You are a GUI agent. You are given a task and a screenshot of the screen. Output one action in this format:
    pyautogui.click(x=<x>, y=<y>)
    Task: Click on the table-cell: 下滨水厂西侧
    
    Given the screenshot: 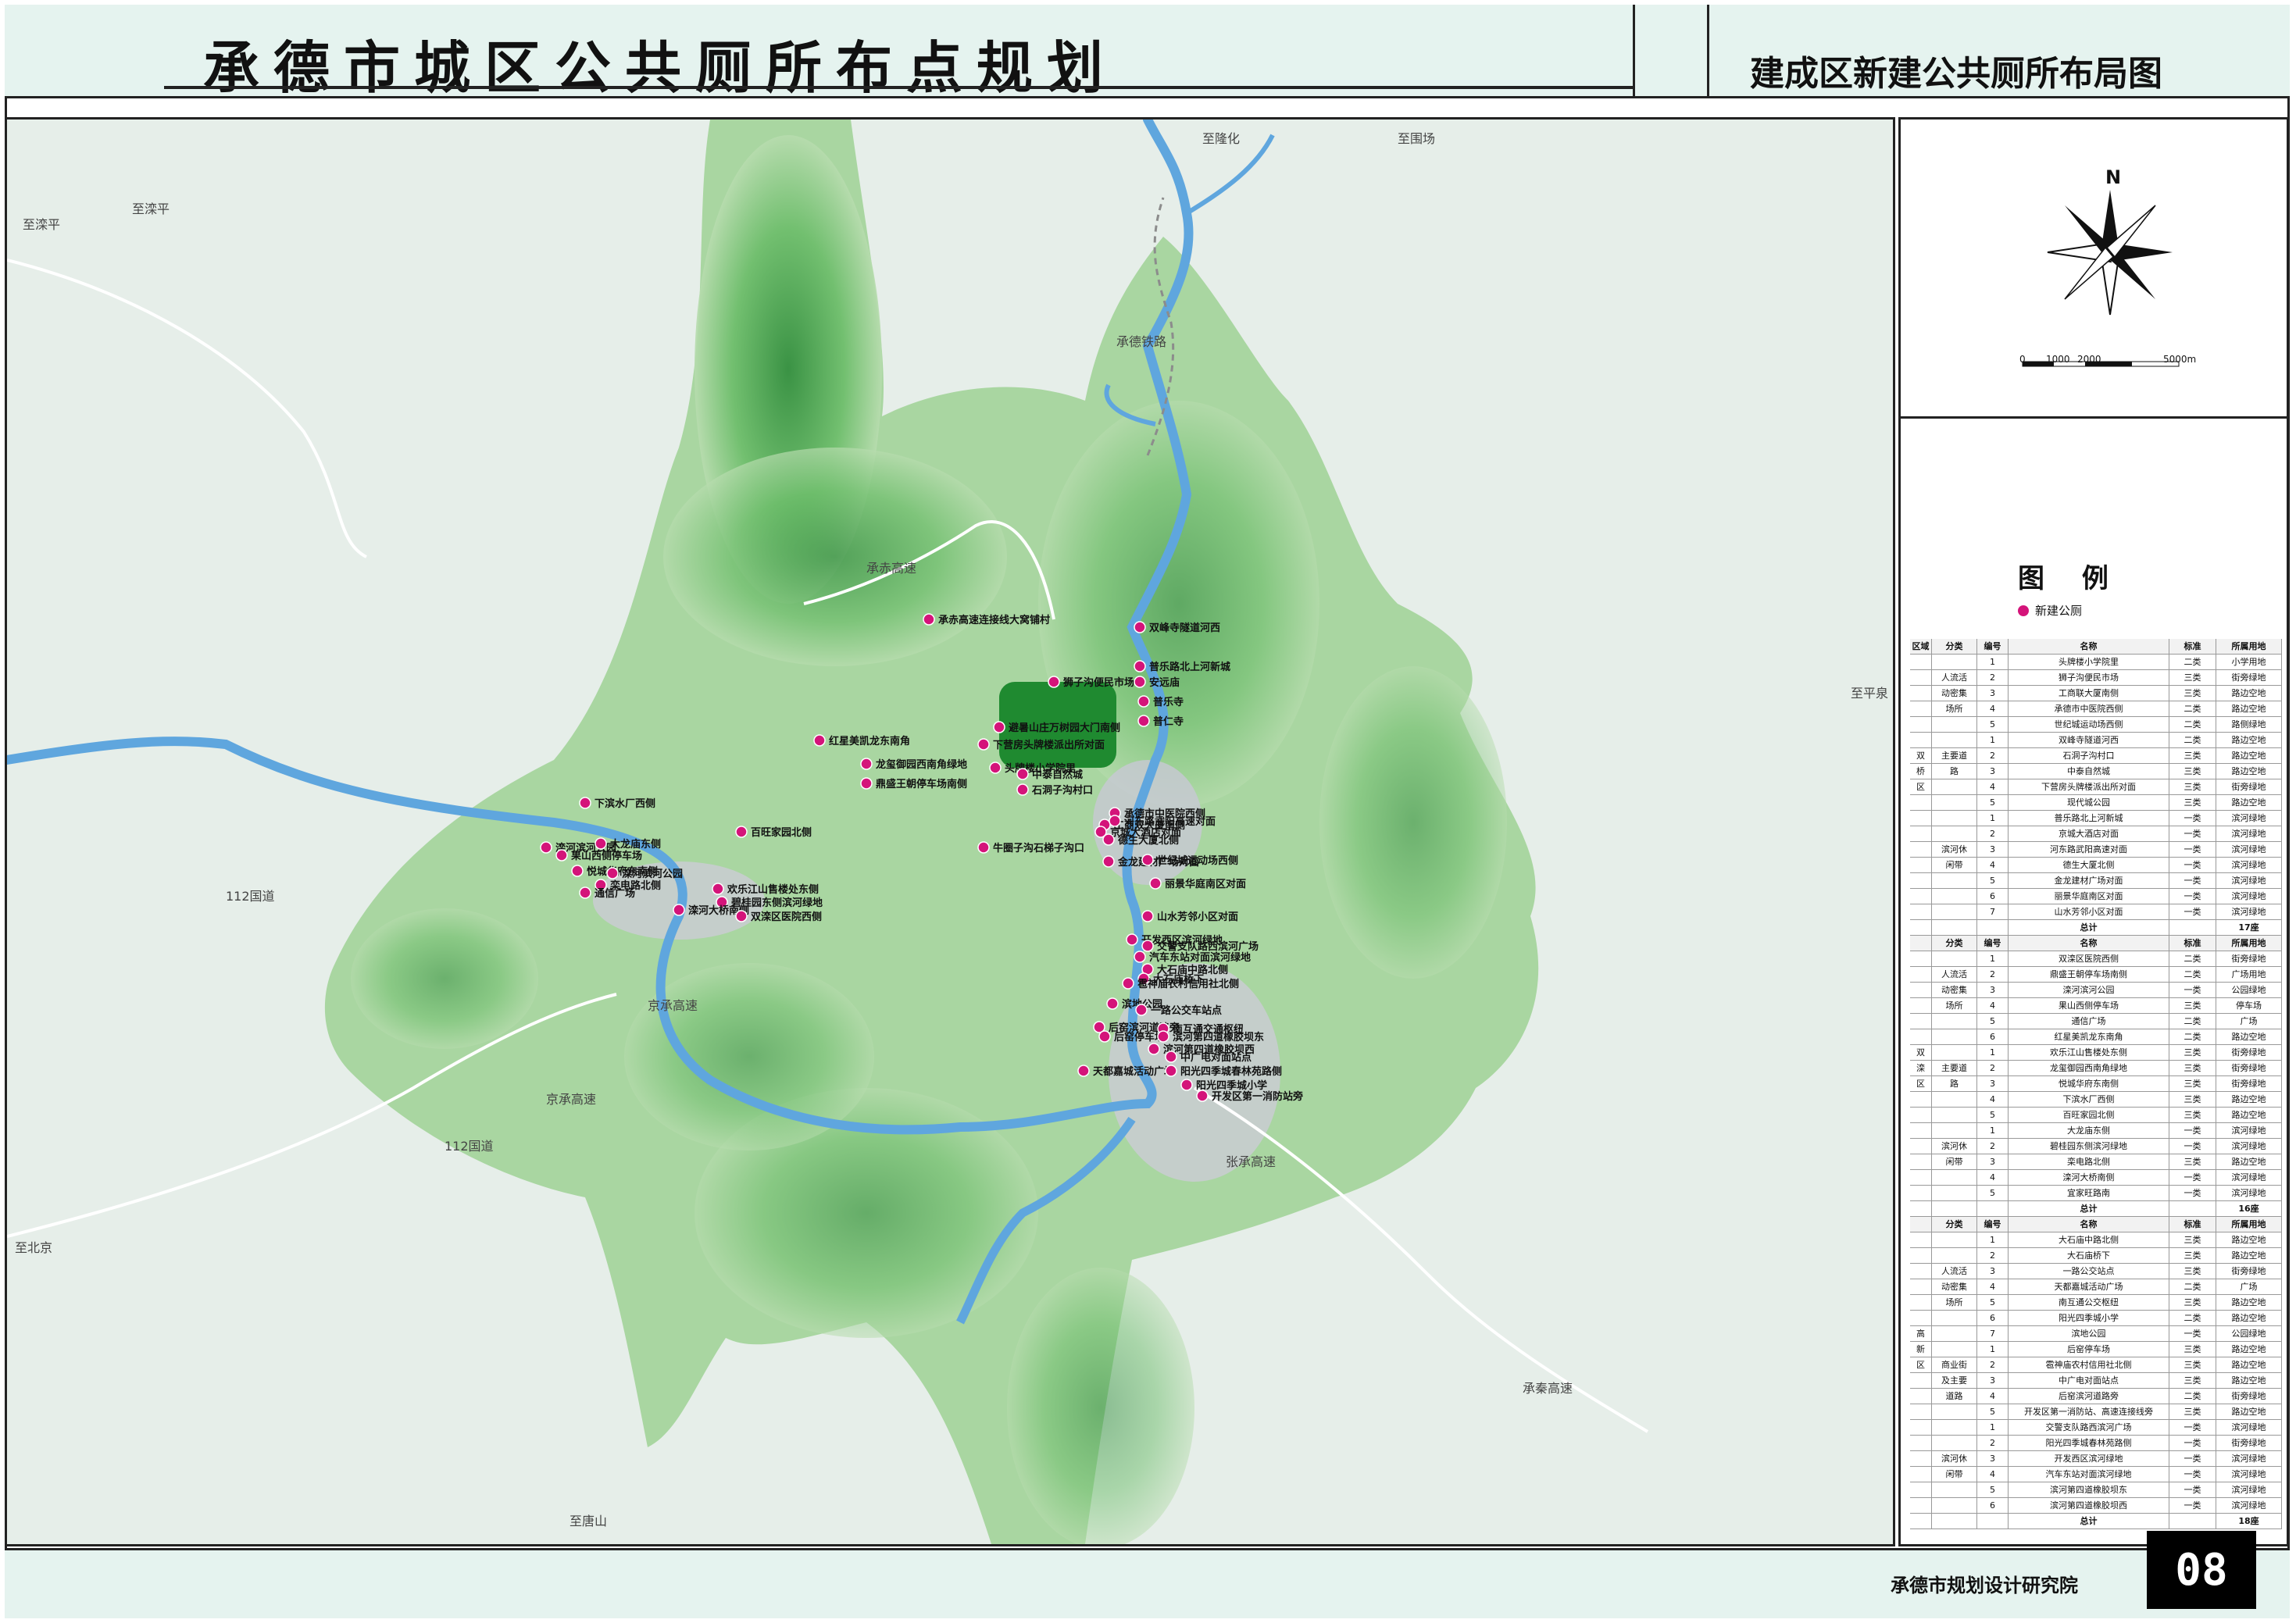 What is the action you would take?
    pyautogui.click(x=2089, y=1099)
    